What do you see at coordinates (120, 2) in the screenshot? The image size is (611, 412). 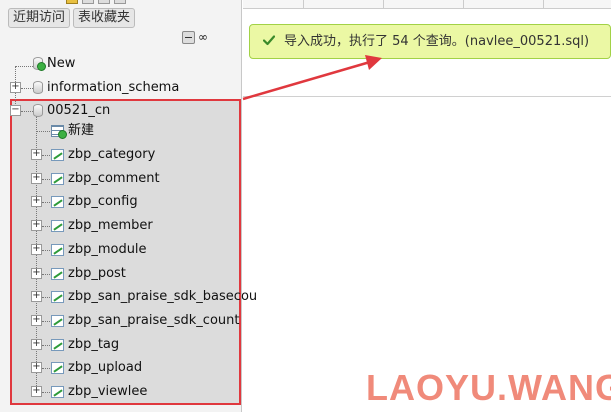 I see `docs-icon` at bounding box center [120, 2].